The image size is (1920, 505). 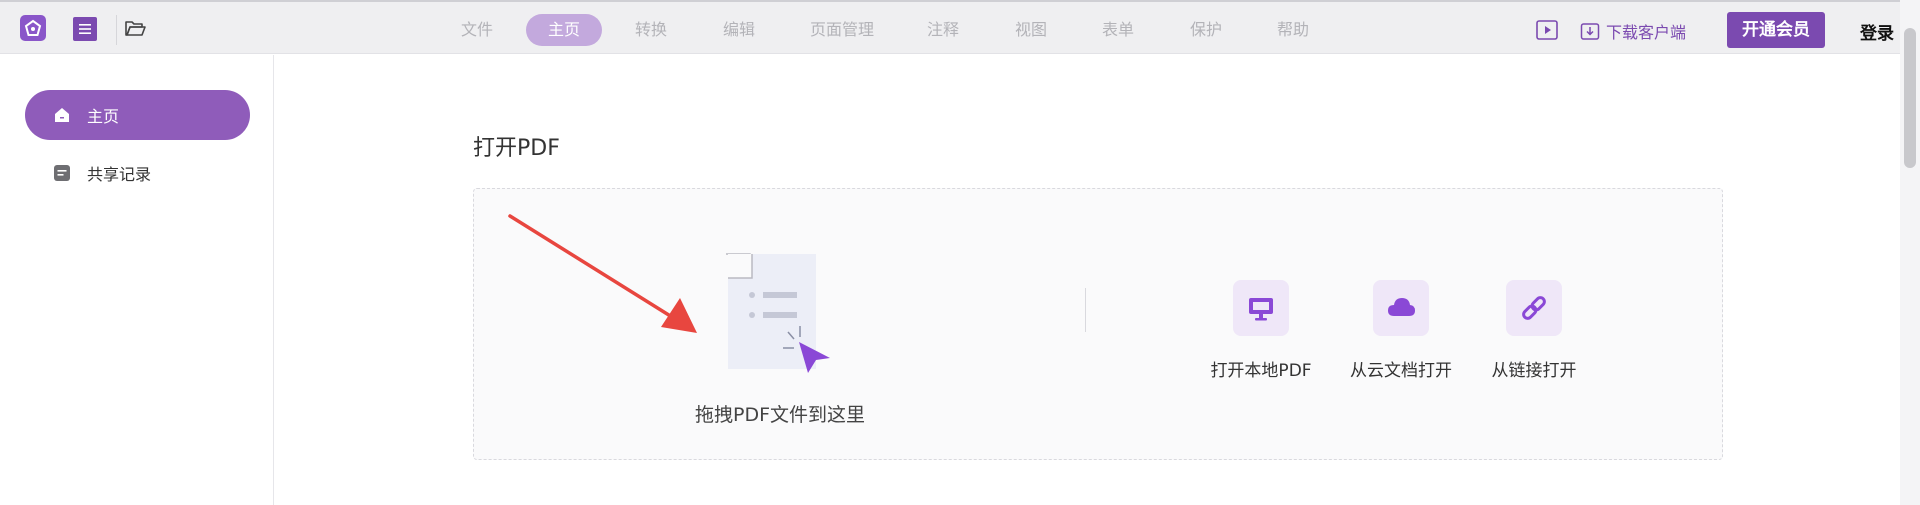 I want to click on open-from-cloud-button: 从云文档打开, so click(x=1401, y=330).